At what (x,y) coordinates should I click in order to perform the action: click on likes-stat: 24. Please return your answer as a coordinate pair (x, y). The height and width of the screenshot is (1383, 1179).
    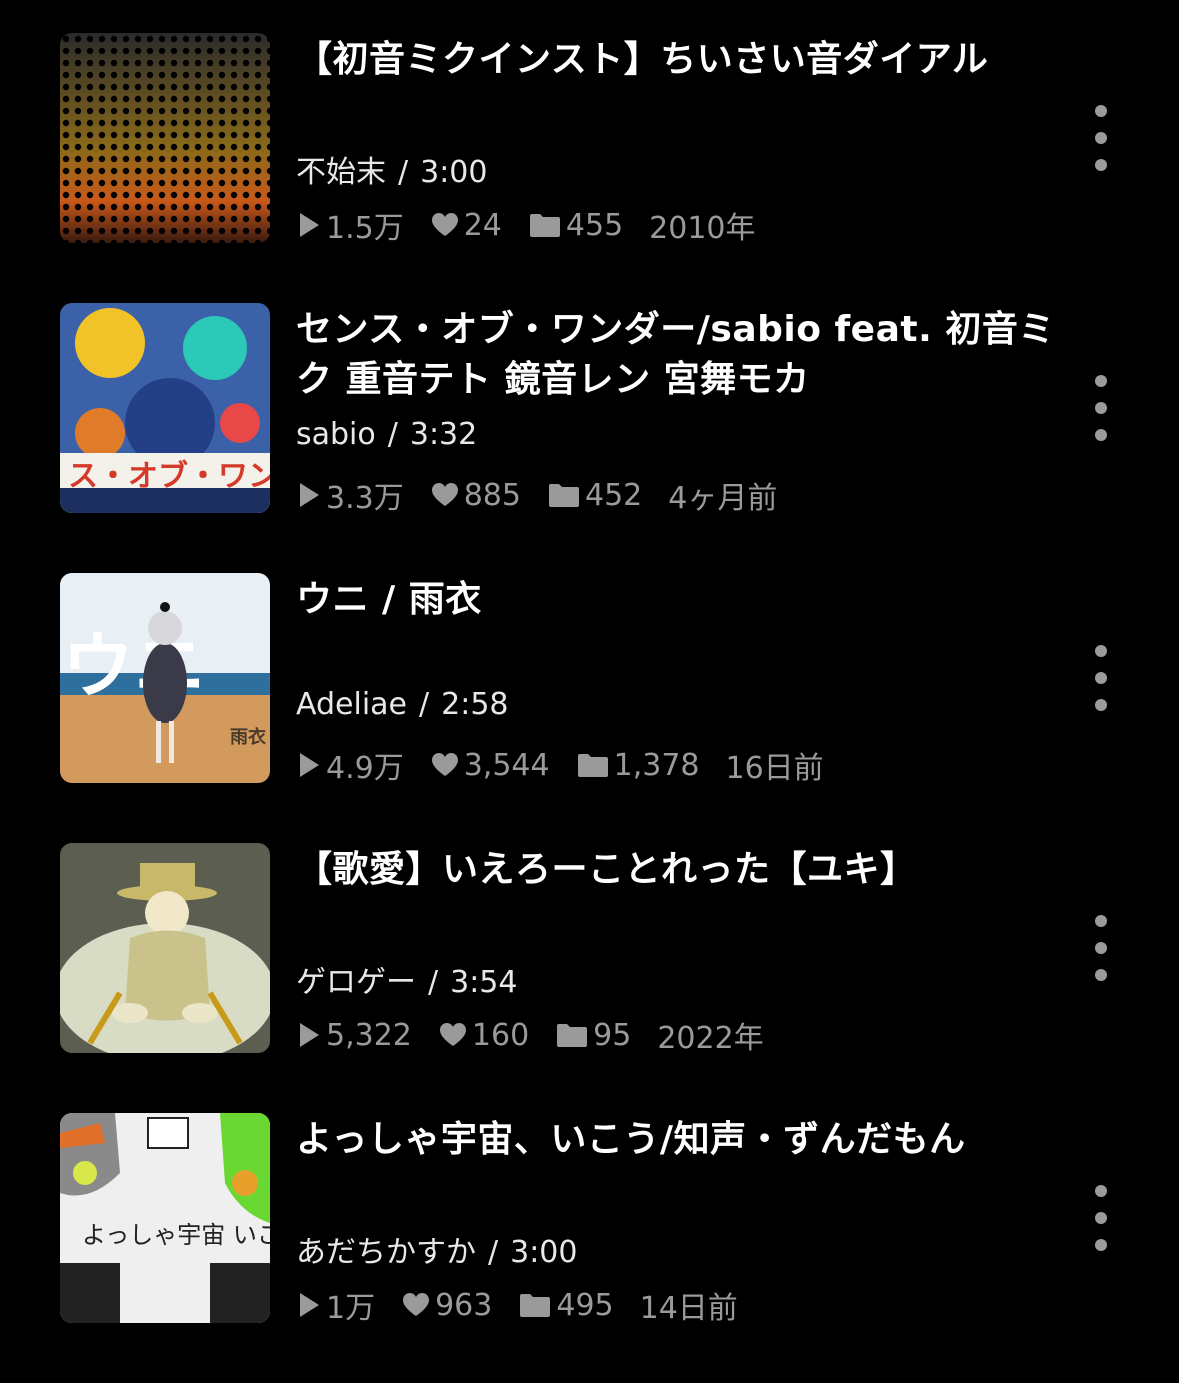
    Looking at the image, I should click on (466, 225).